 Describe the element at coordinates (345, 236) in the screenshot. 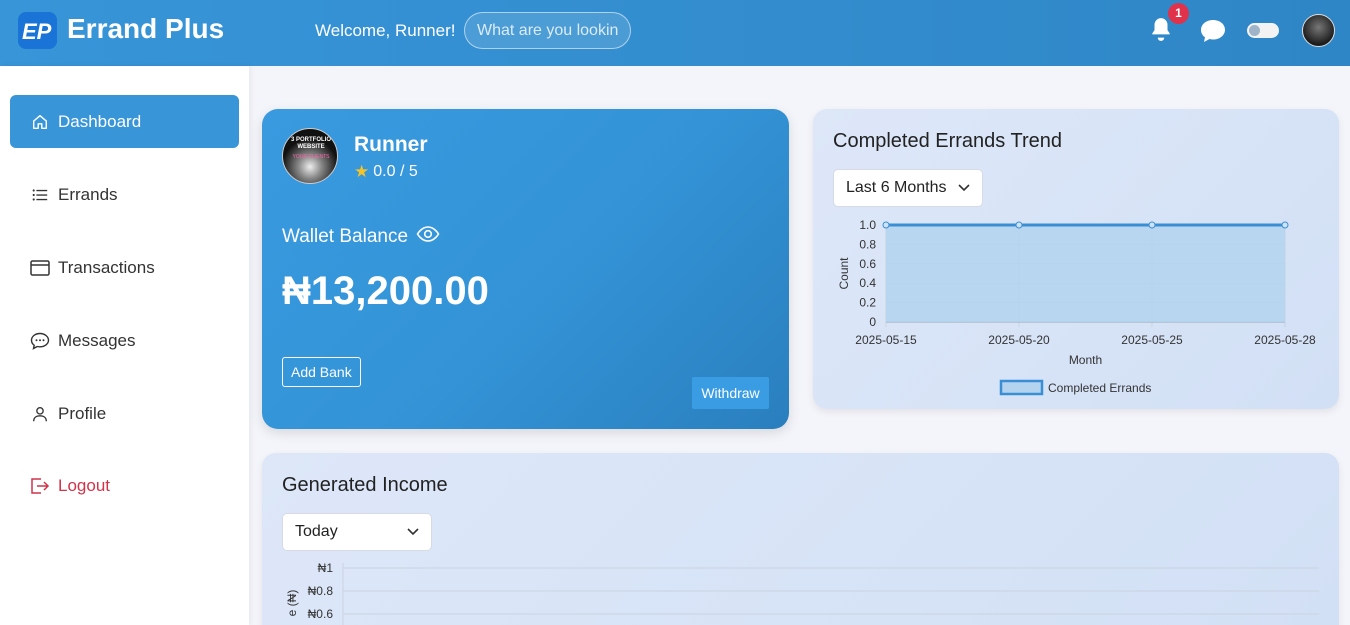

I see `wallet-balance-text: Wallet Balance` at that location.